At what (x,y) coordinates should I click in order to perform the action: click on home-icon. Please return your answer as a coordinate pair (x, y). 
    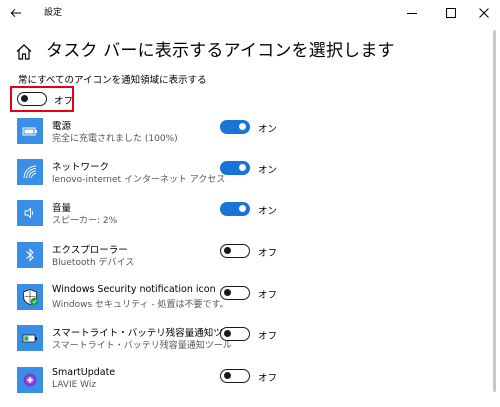
    Looking at the image, I should click on (24, 52).